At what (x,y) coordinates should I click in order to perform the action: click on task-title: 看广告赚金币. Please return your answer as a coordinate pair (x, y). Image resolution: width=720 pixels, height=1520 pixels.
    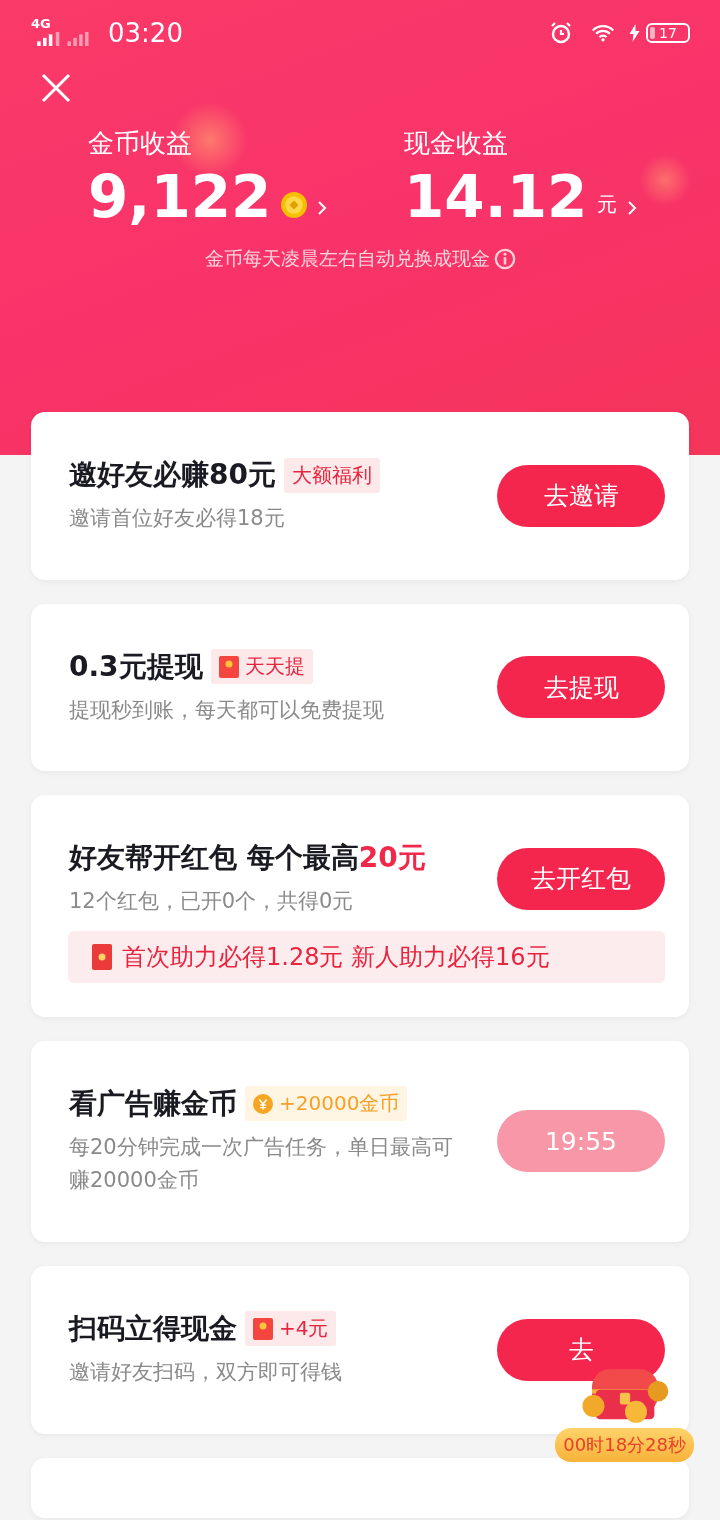
    Looking at the image, I should click on (153, 1103).